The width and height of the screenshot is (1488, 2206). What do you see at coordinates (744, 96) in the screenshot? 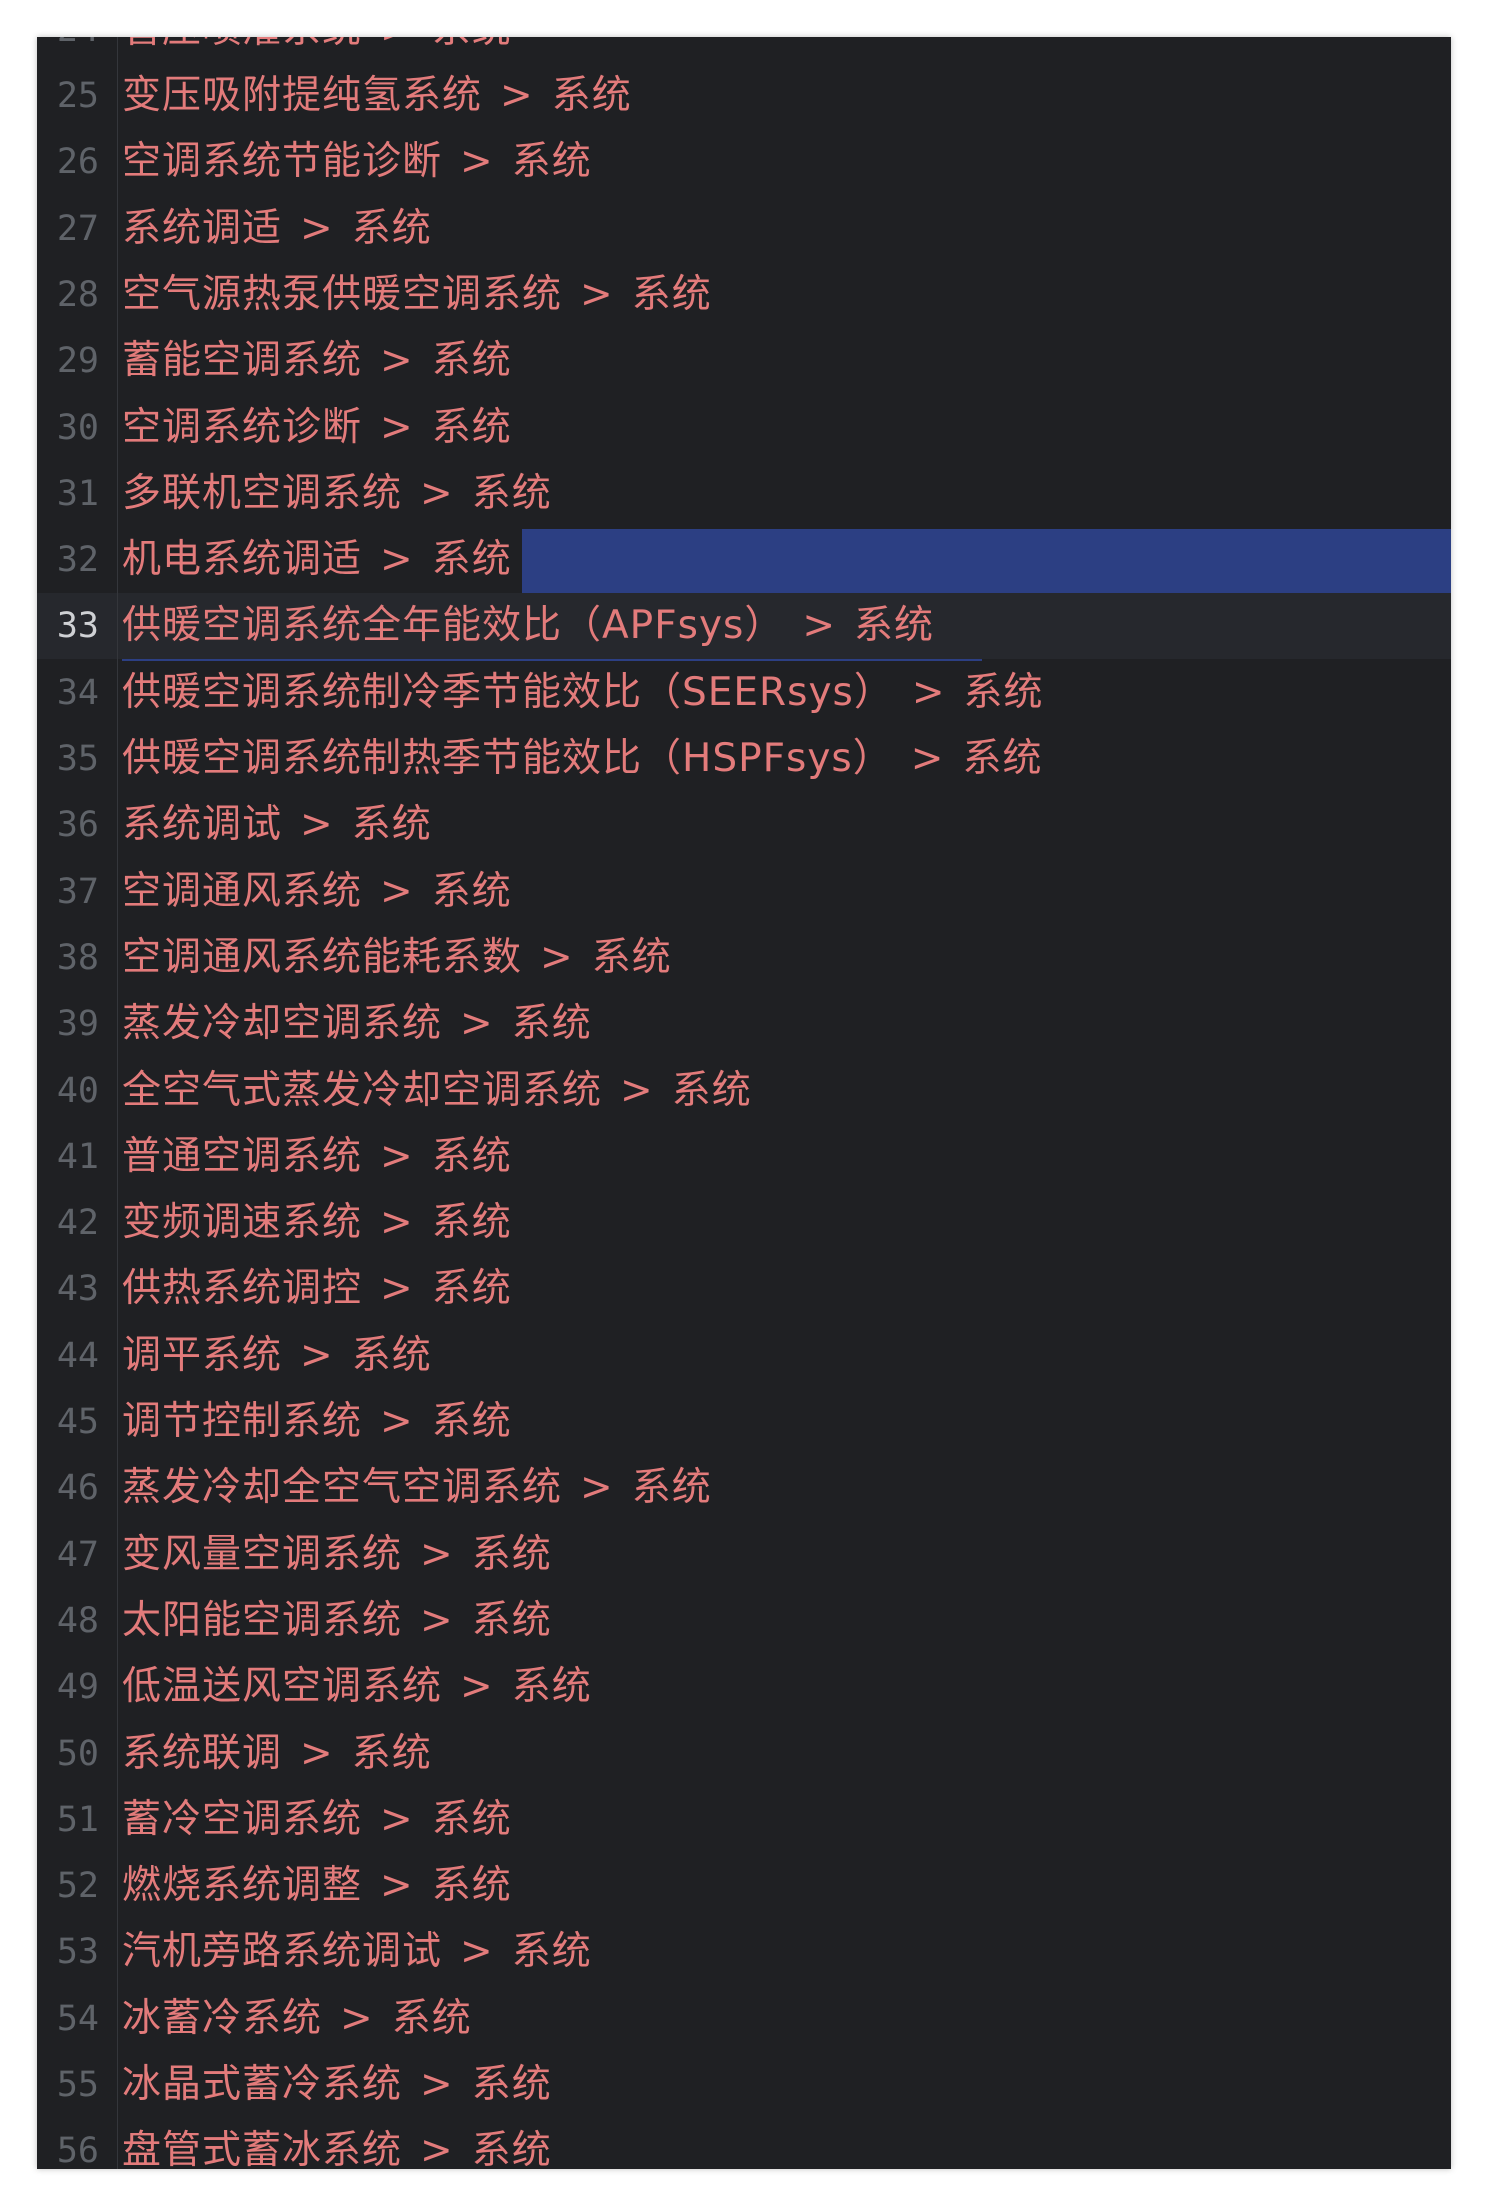
I see `editor-line: 25 变压吸附提纯氢系统 > 系统` at bounding box center [744, 96].